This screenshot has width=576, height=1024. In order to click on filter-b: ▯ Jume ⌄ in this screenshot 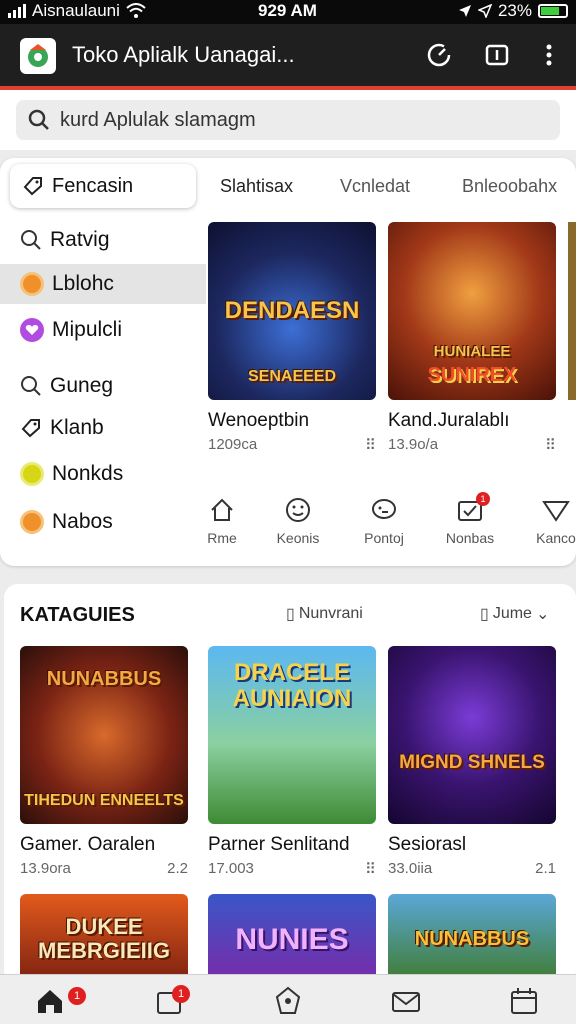, I will do `click(514, 614)`.